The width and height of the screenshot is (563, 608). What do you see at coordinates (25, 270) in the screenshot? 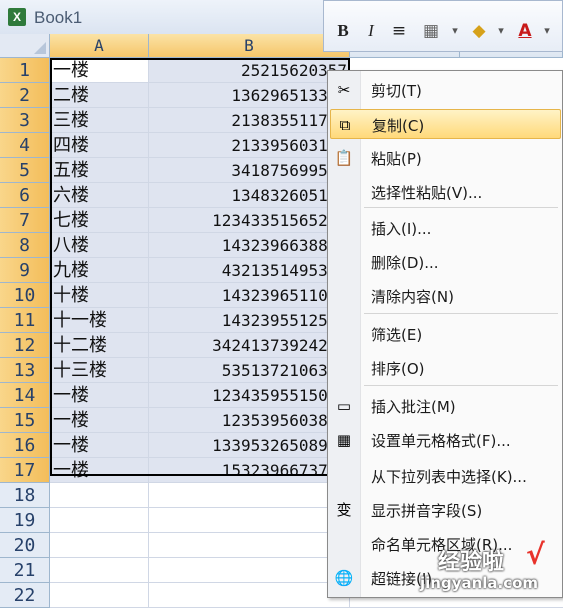
I see `row-header: 9` at bounding box center [25, 270].